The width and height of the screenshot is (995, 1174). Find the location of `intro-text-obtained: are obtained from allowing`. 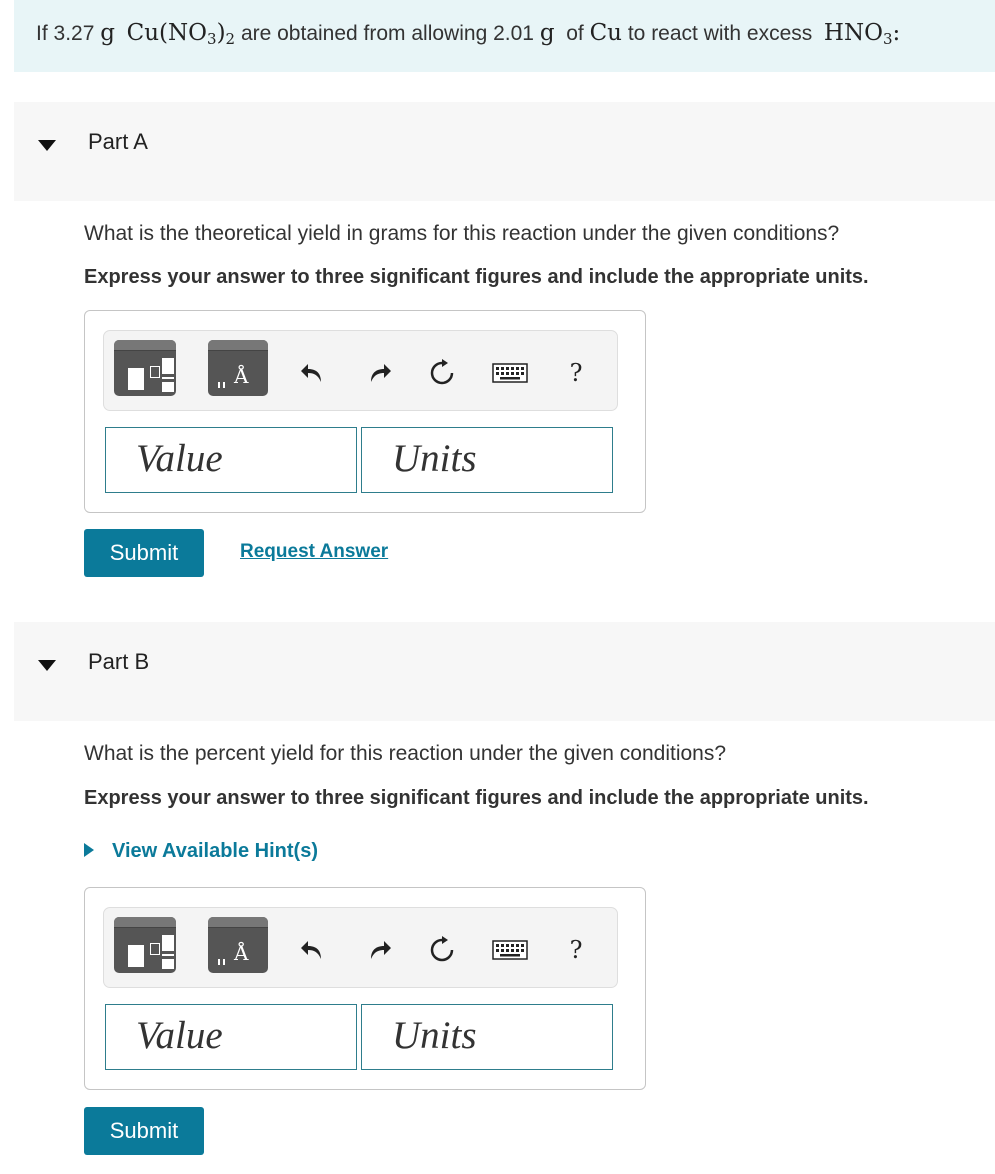

intro-text-obtained: are obtained from allowing is located at coordinates (364, 33).